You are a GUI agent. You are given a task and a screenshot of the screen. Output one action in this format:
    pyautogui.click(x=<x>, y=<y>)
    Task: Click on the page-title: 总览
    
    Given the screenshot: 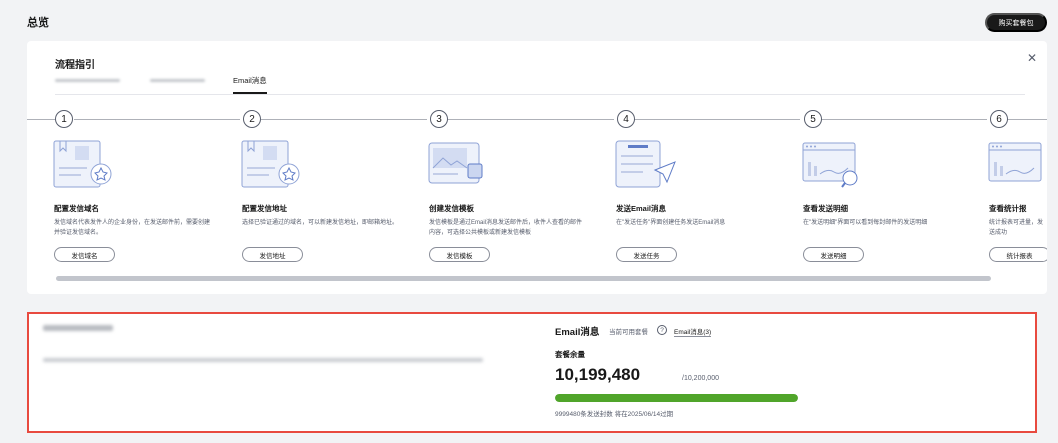 What is the action you would take?
    pyautogui.click(x=38, y=23)
    